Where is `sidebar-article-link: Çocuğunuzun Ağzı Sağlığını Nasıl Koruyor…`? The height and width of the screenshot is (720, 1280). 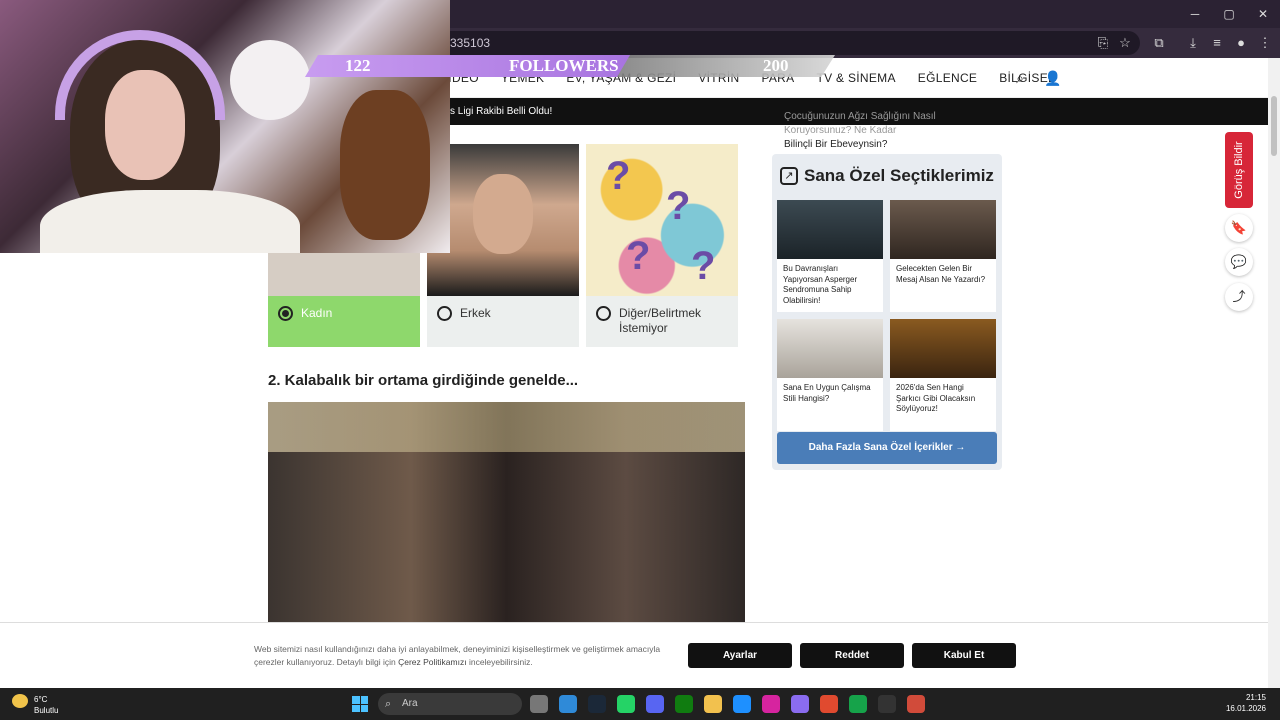
sidebar-article-link: Çocuğunuzun Ağzı Sağlığını Nasıl Koruyor… is located at coordinates (894, 131).